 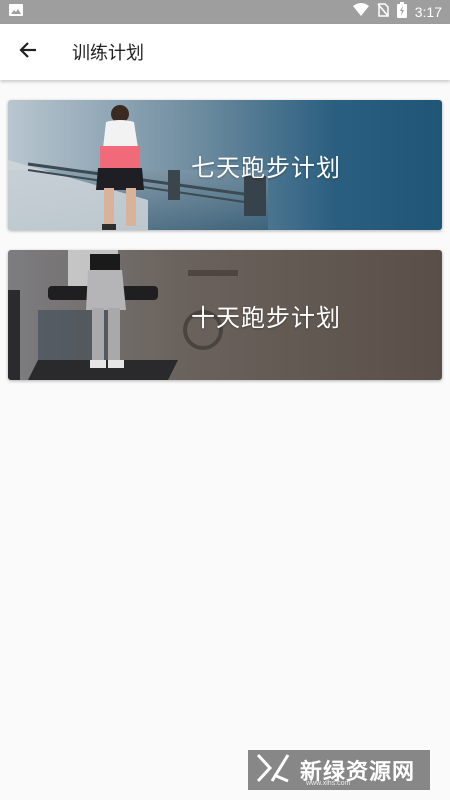 I want to click on watermark-logo-icon, so click(x=273, y=770).